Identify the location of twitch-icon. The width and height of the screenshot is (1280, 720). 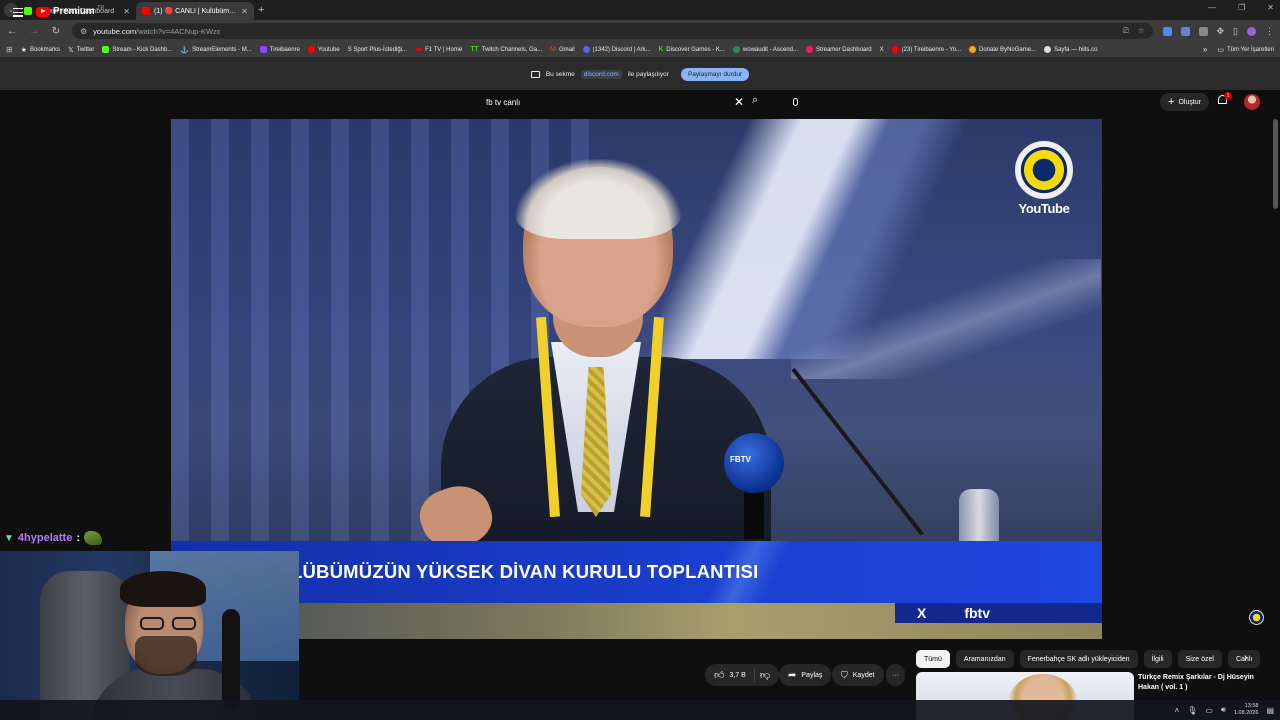
(263, 49).